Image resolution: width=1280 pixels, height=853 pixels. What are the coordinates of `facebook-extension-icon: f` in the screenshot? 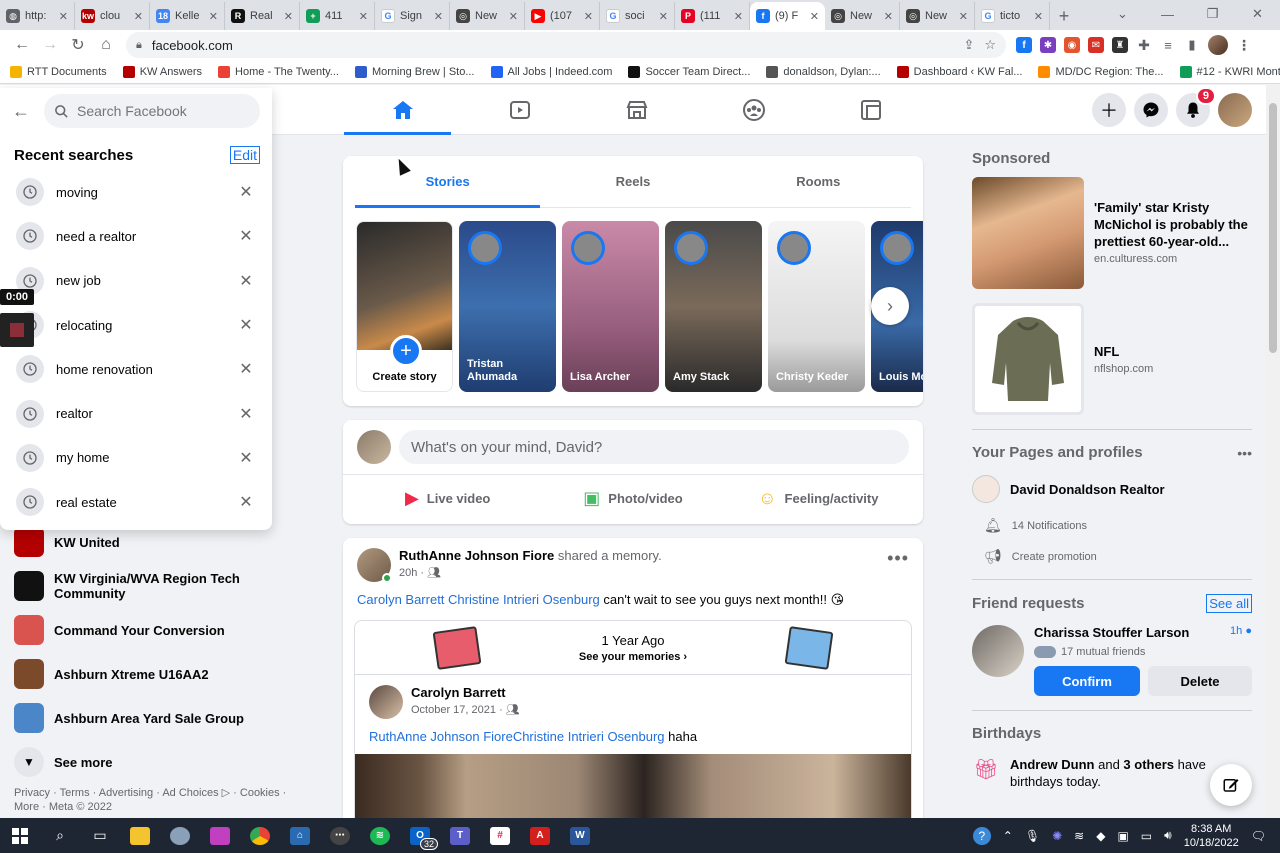 It's located at (1024, 45).